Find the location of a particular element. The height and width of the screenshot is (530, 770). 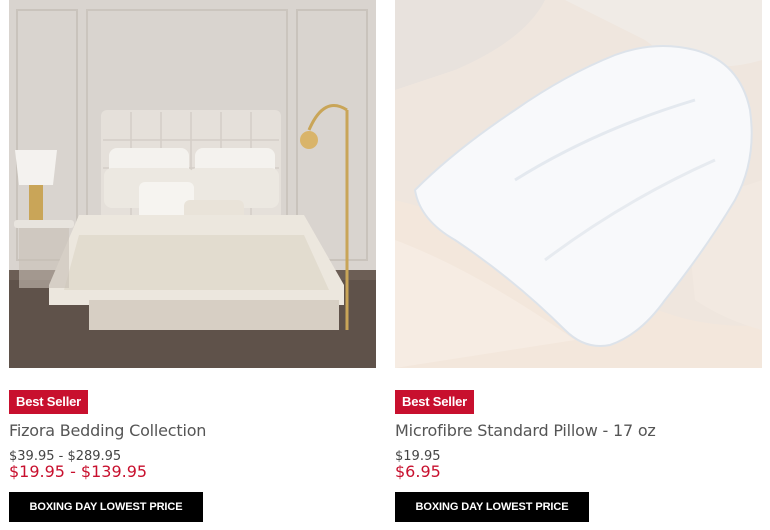

product-title: Fizora Bedding Collection is located at coordinates (107, 430).